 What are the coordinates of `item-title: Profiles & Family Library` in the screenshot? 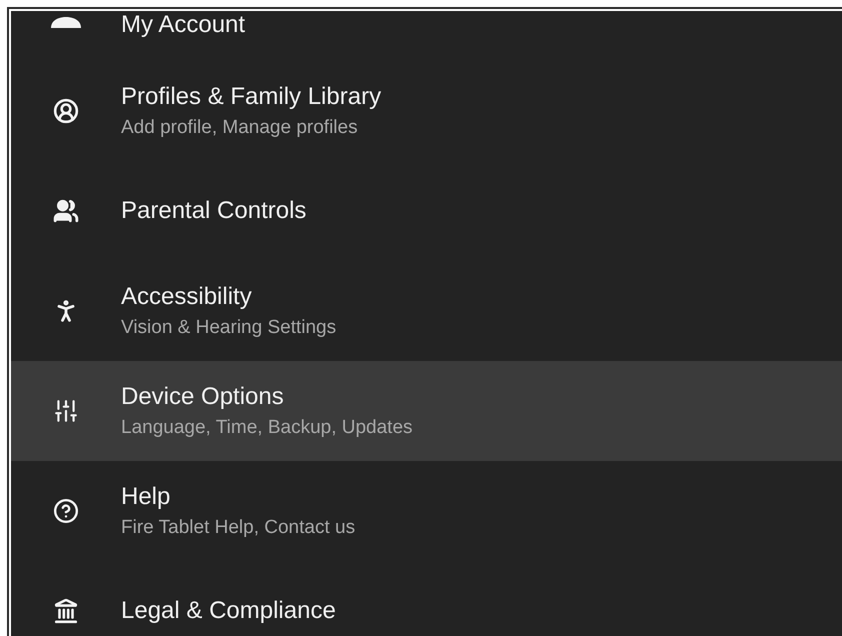 It's located at (251, 96).